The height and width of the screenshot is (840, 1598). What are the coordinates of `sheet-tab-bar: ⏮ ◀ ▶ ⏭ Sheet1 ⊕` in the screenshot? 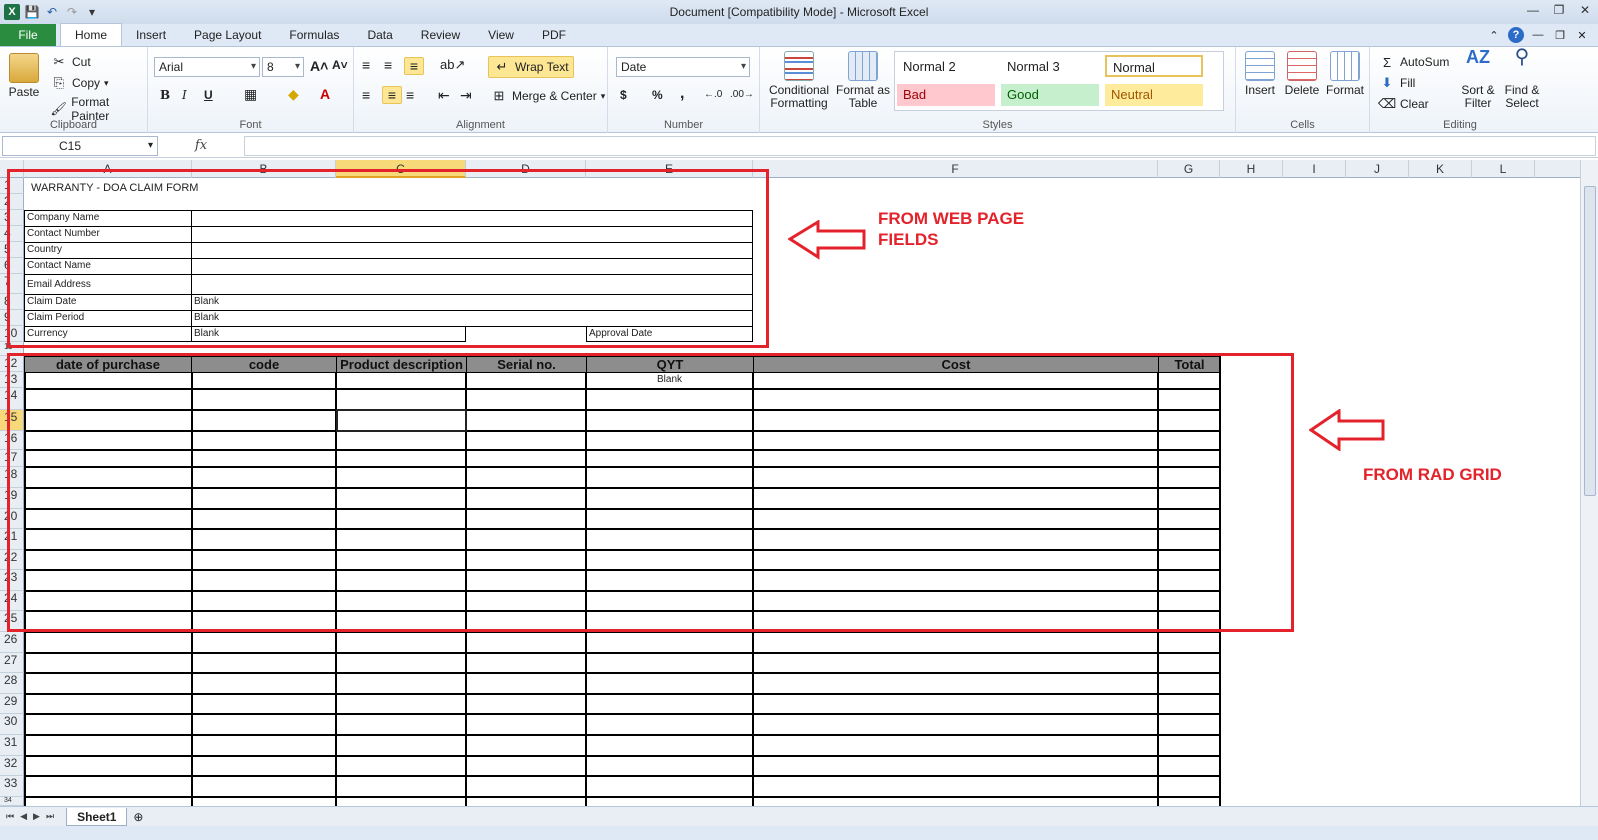 It's located at (799, 816).